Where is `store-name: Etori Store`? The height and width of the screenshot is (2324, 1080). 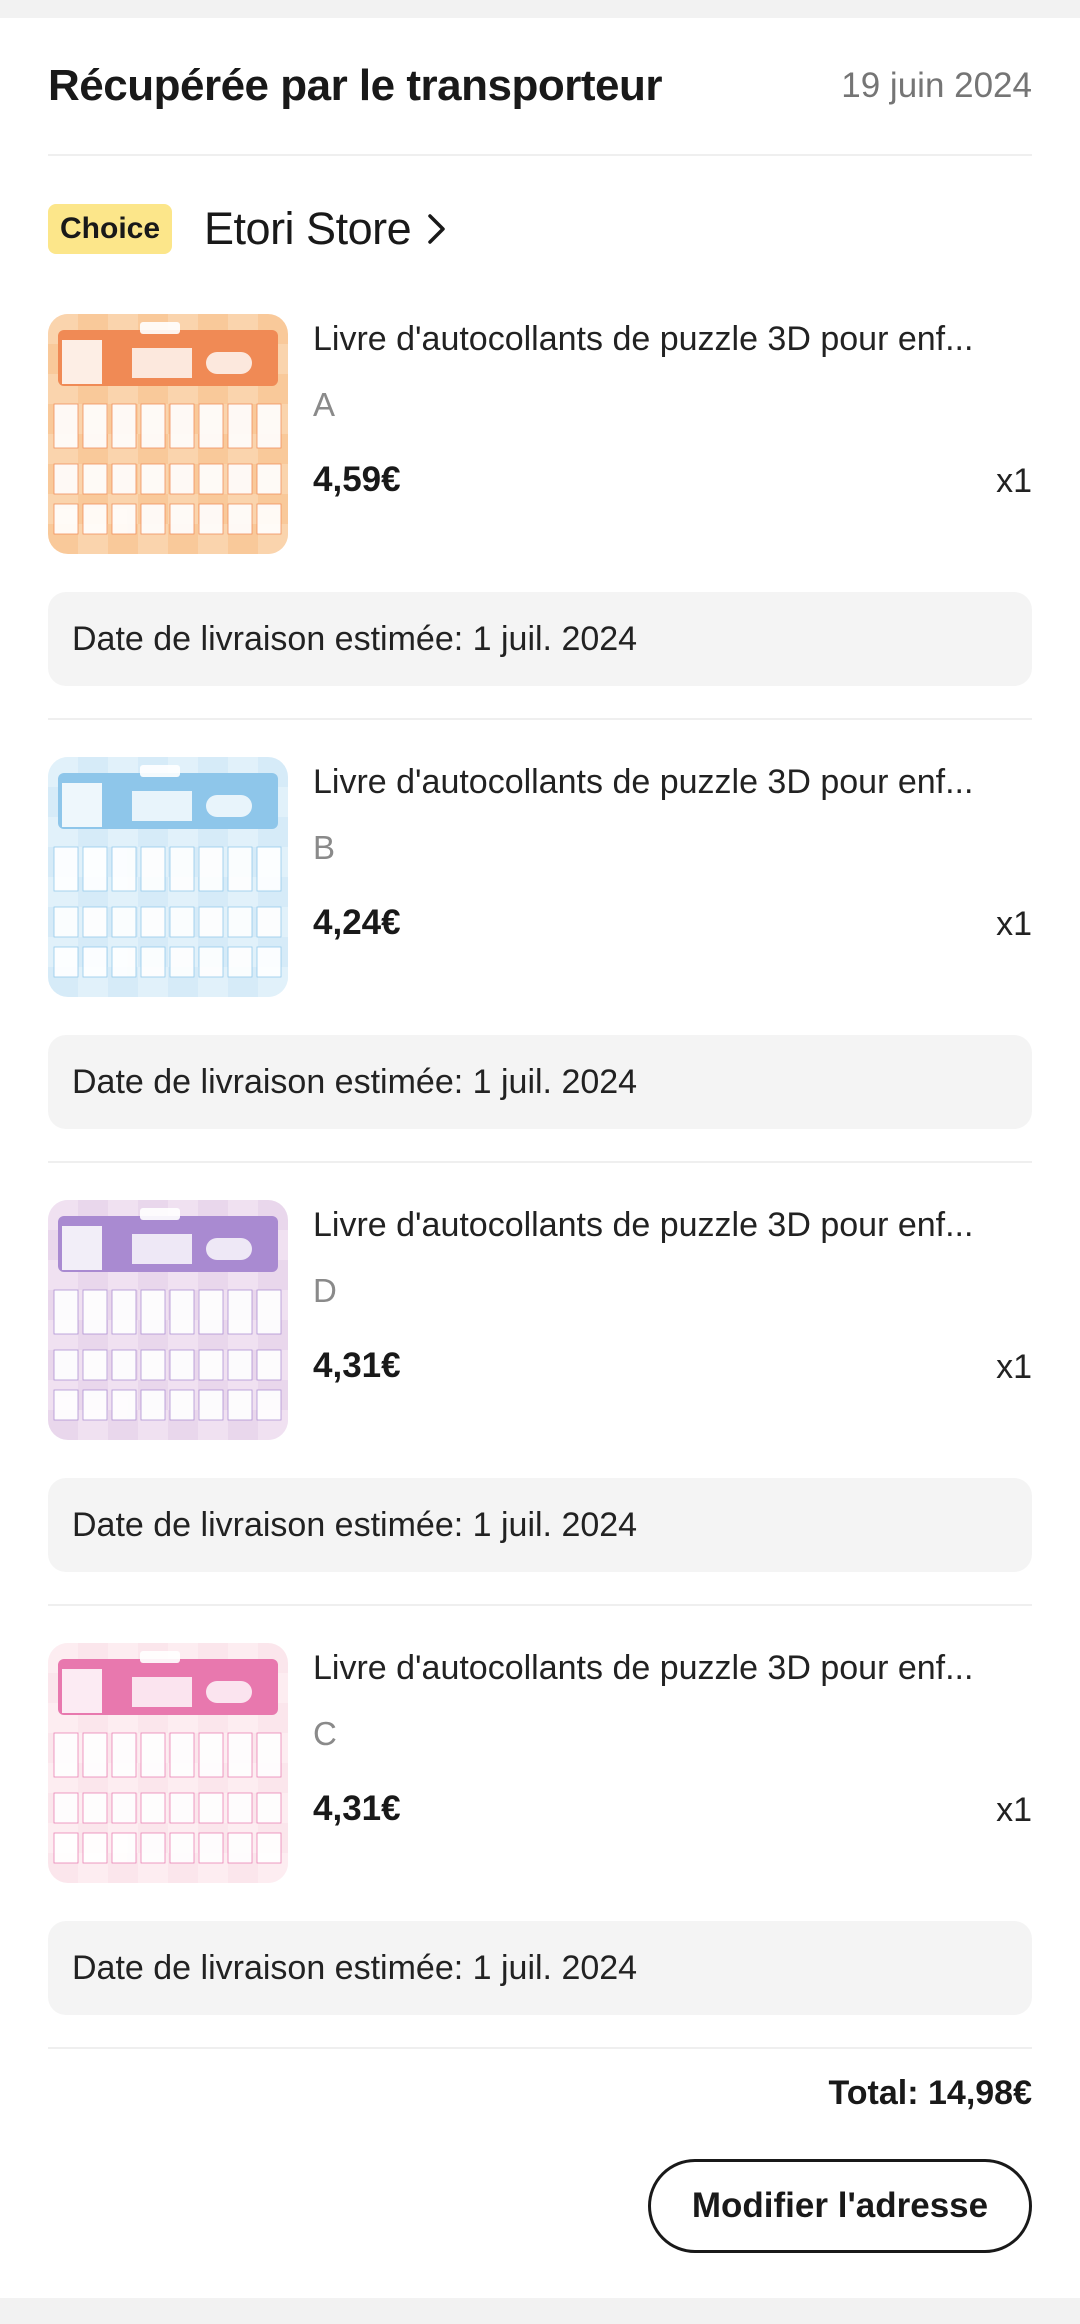
store-name: Etori Store is located at coordinates (308, 229).